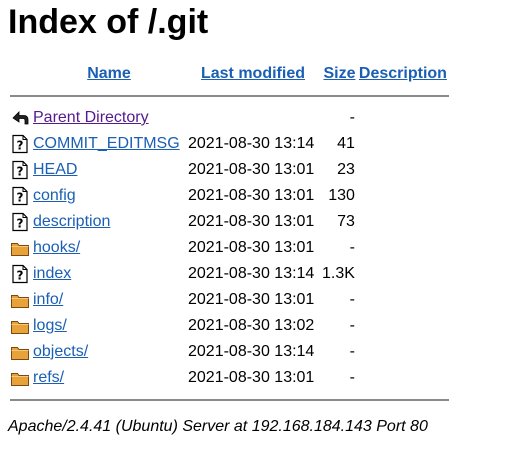  What do you see at coordinates (346, 221) in the screenshot?
I see `entry-size: 73` at bounding box center [346, 221].